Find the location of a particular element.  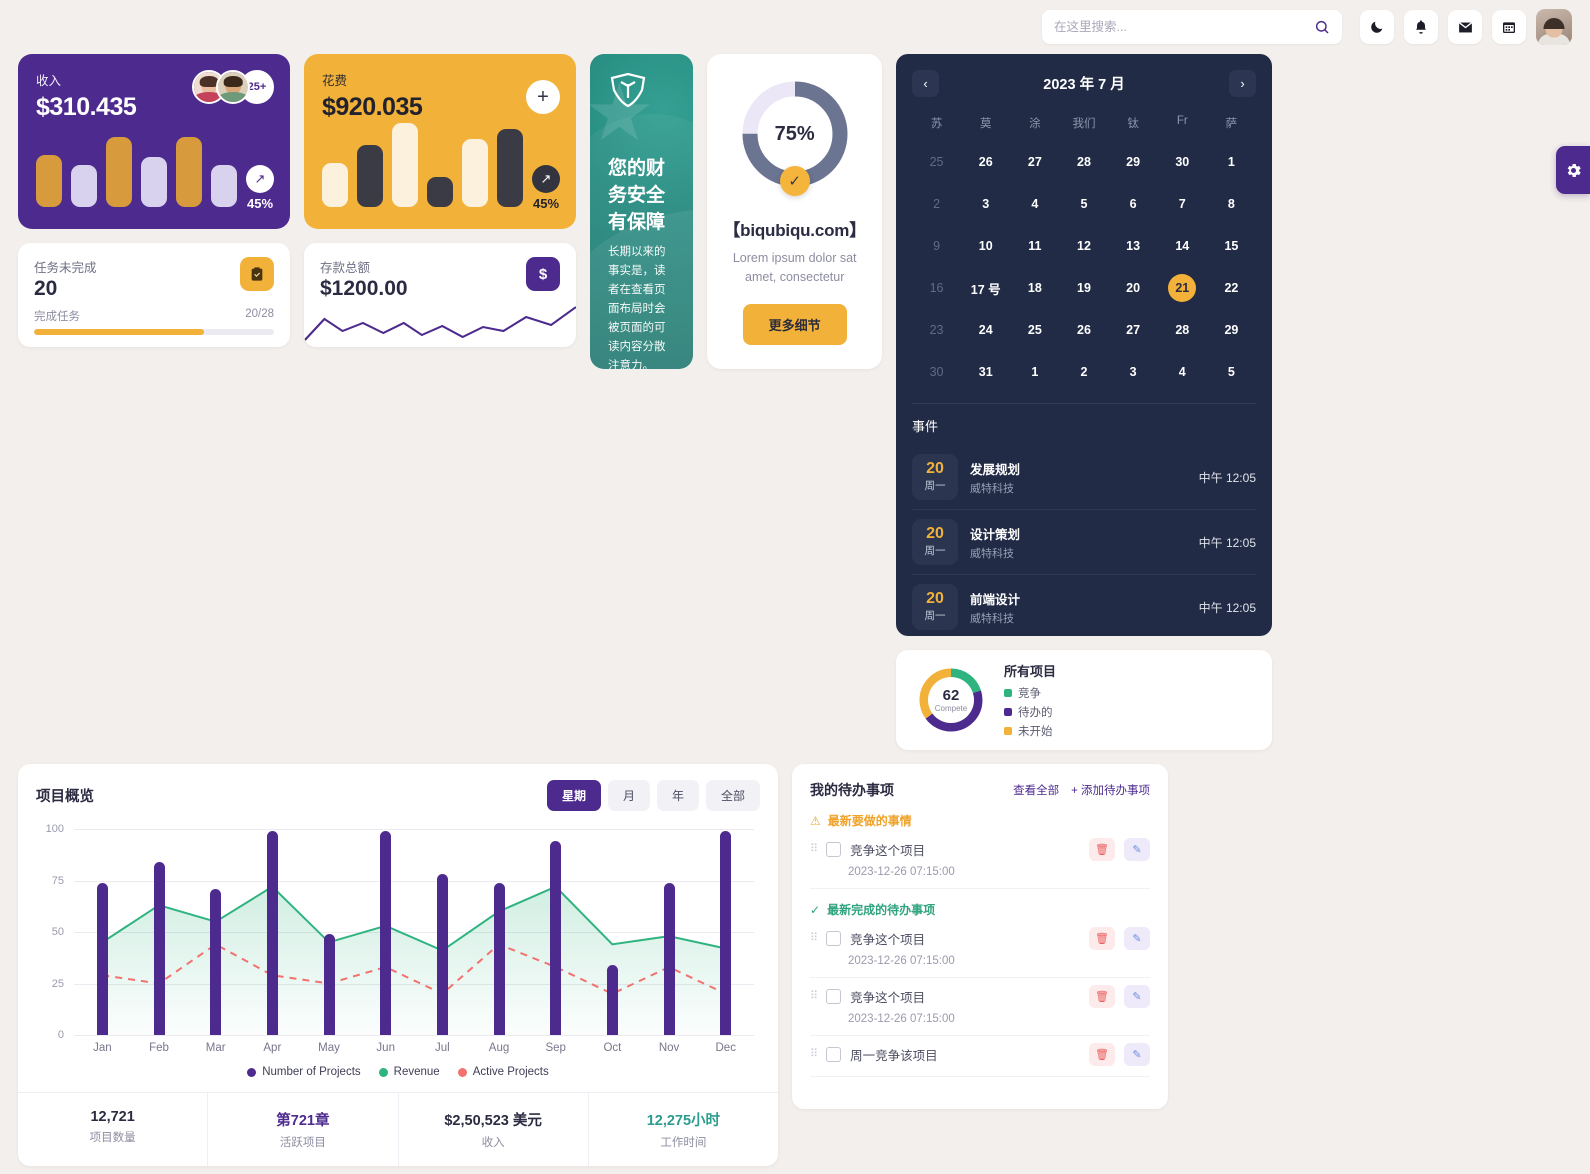

search-input is located at coordinates (1181, 27).